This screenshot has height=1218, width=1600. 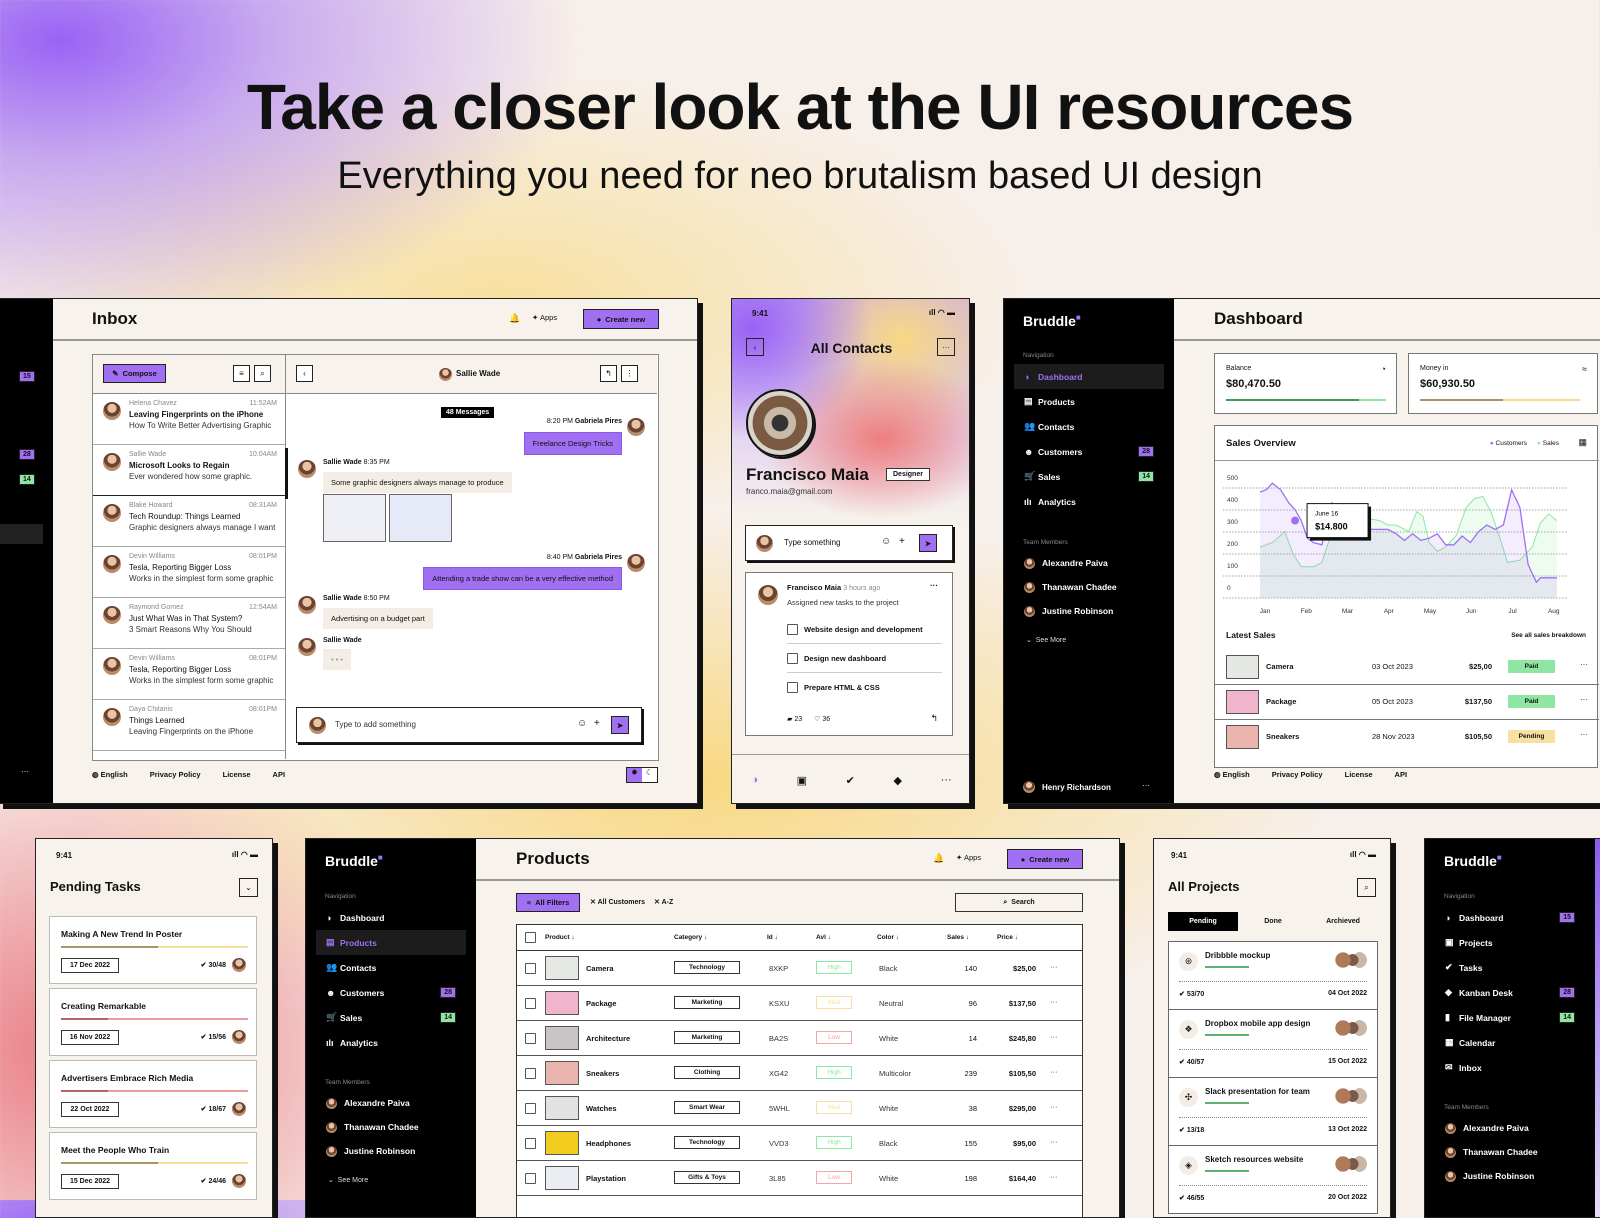 What do you see at coordinates (629, 373) in the screenshot?
I see `more-vertical-button: ⋮` at bounding box center [629, 373].